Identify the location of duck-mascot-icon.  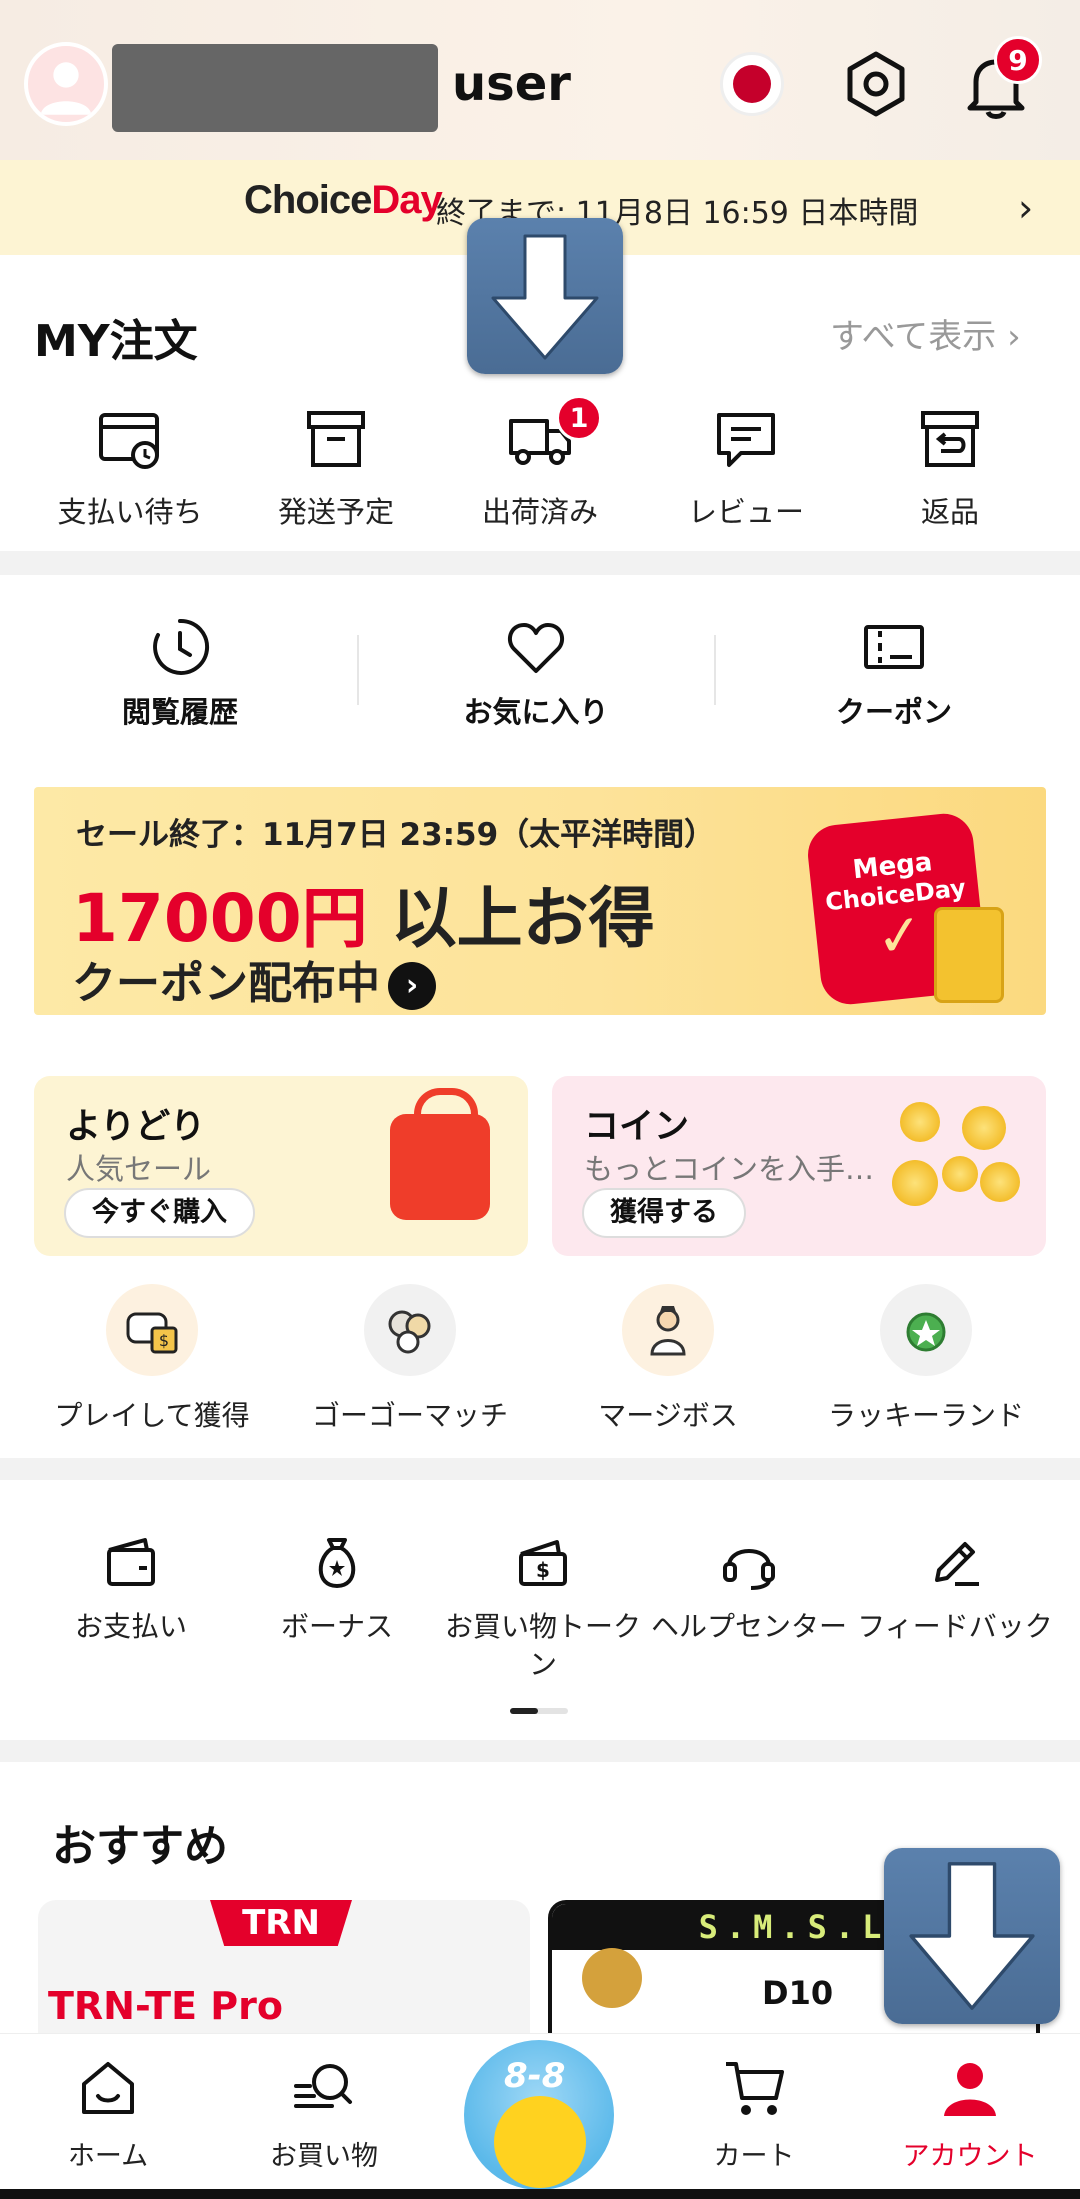
(540, 2142).